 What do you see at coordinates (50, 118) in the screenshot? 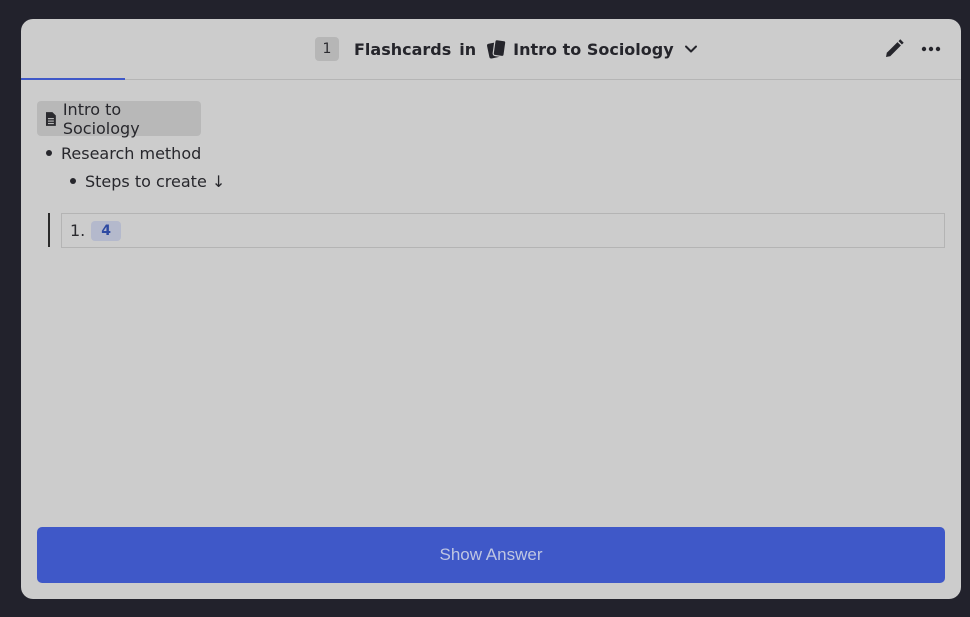
I see `document-icon` at bounding box center [50, 118].